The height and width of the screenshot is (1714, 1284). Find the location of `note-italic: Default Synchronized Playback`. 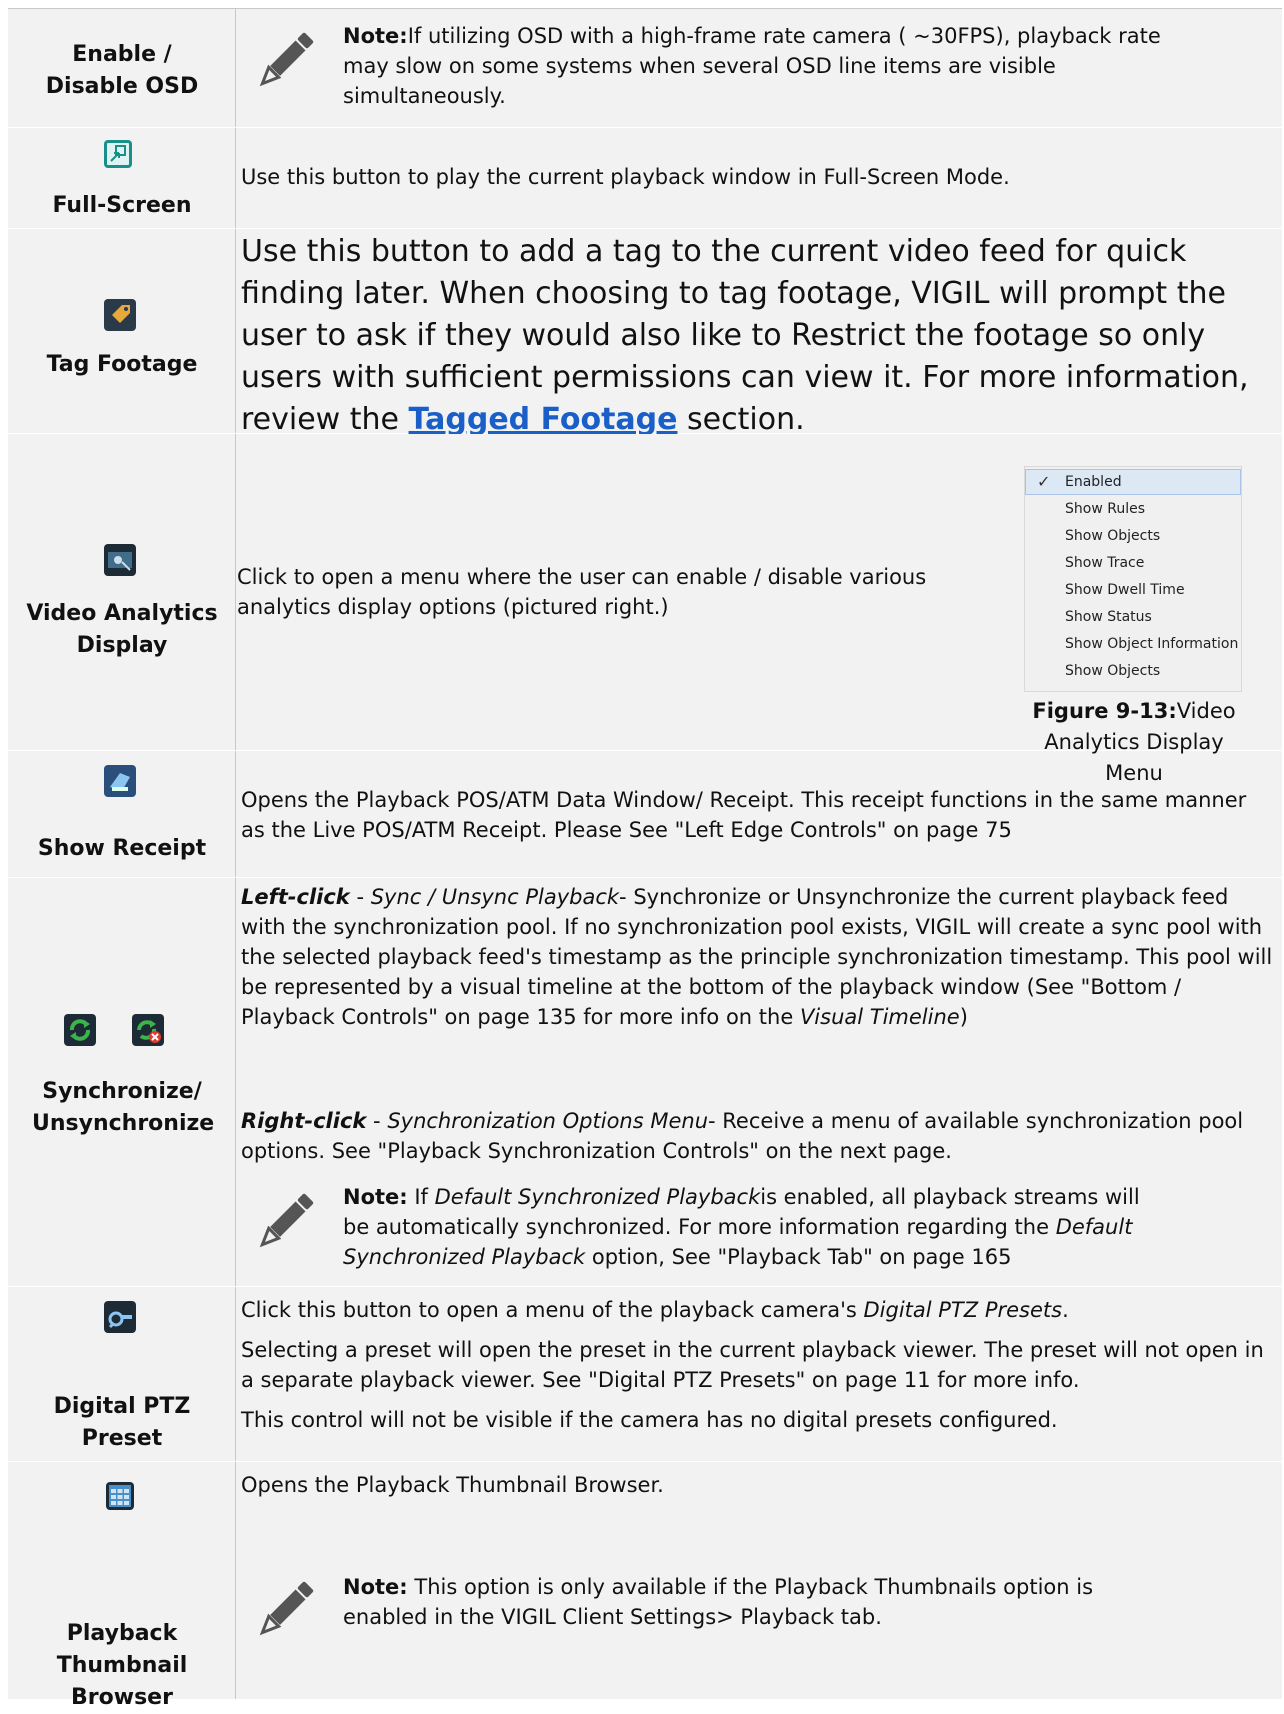

note-italic: Default Synchronized Playback is located at coordinates (597, 1197).